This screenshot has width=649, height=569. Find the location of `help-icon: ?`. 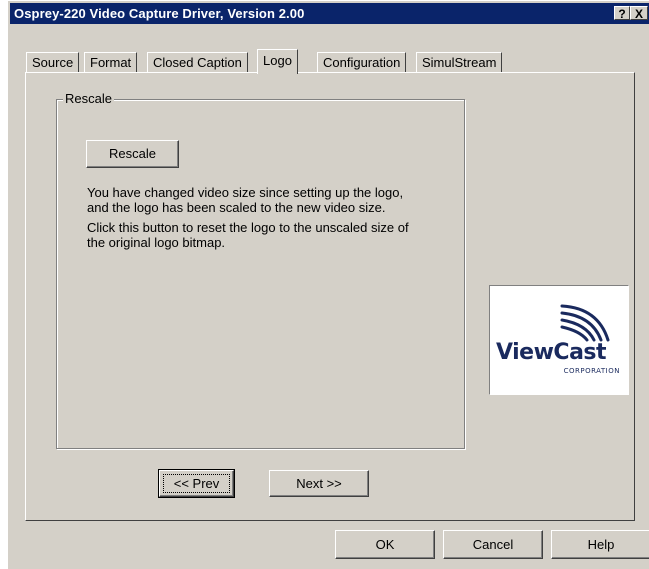

help-icon: ? is located at coordinates (622, 13).